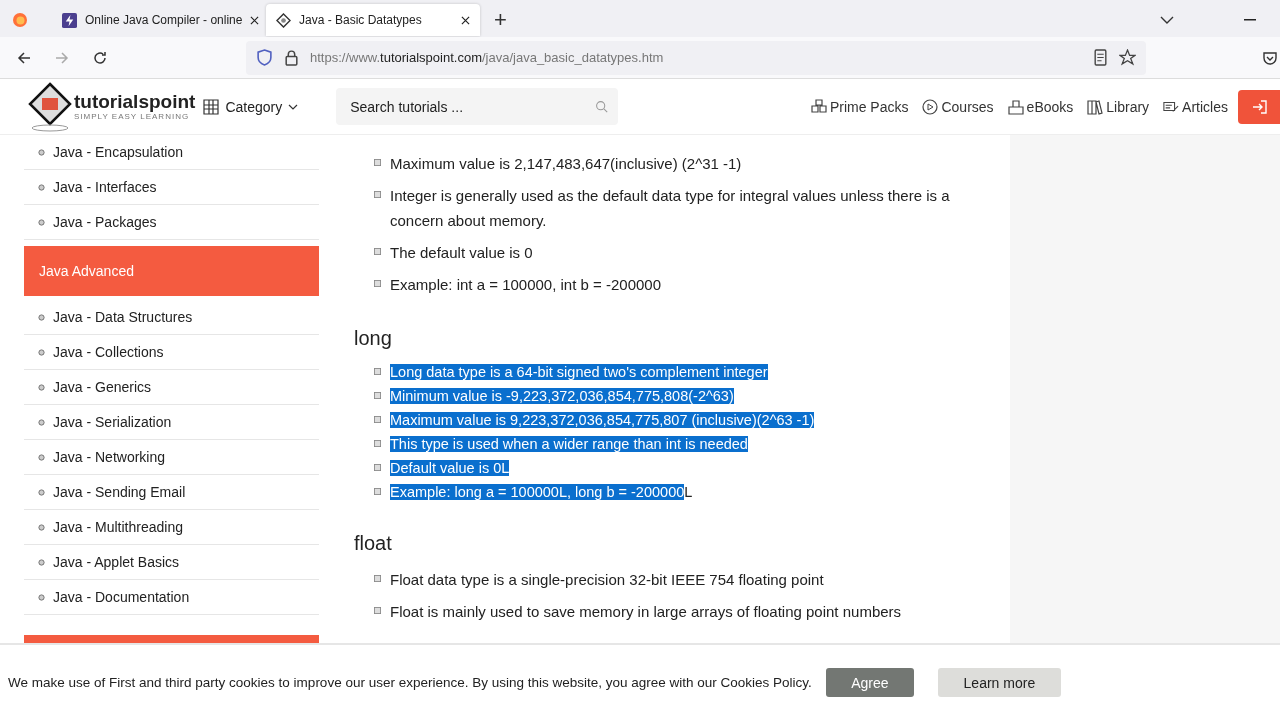  Describe the element at coordinates (291, 57) in the screenshot. I see `lock-icon` at that location.